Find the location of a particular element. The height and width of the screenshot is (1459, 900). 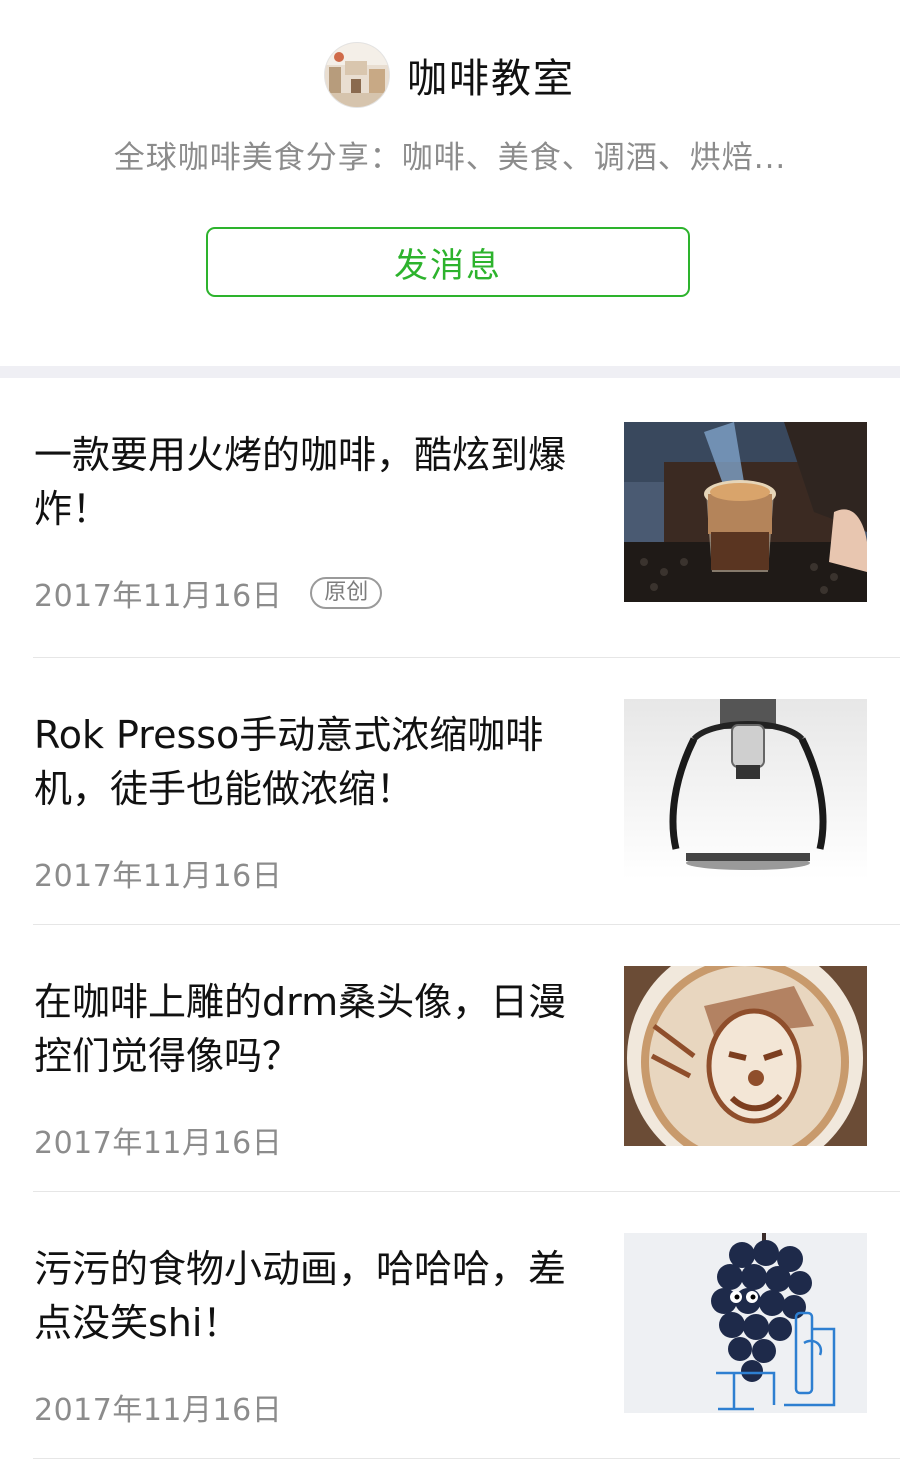

article-title: 在咖啡上雕的drm桑头像，日漫控们觉得像吗？ is located at coordinates (314, 1029).